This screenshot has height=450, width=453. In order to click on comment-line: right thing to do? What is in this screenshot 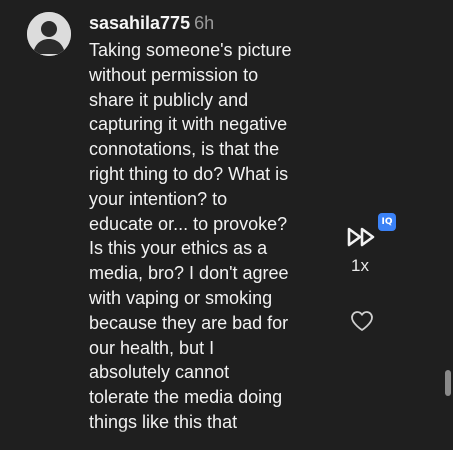, I will do `click(189, 173)`.